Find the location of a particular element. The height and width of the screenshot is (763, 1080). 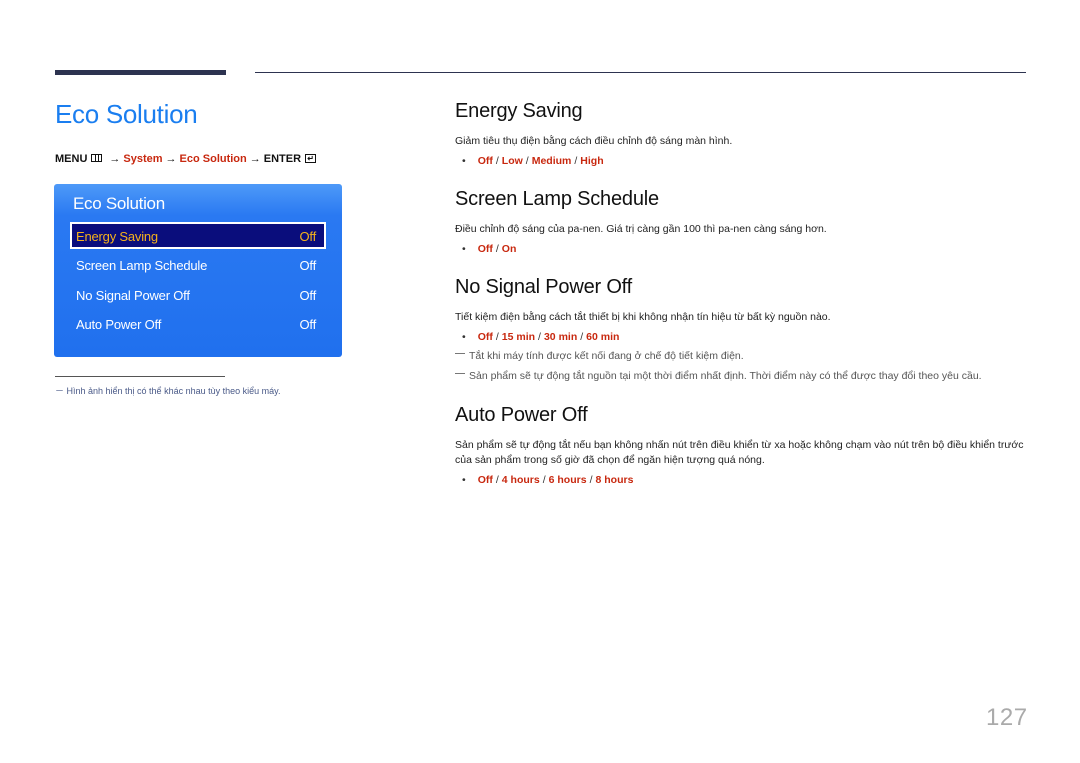

menu-icon is located at coordinates (97, 158).